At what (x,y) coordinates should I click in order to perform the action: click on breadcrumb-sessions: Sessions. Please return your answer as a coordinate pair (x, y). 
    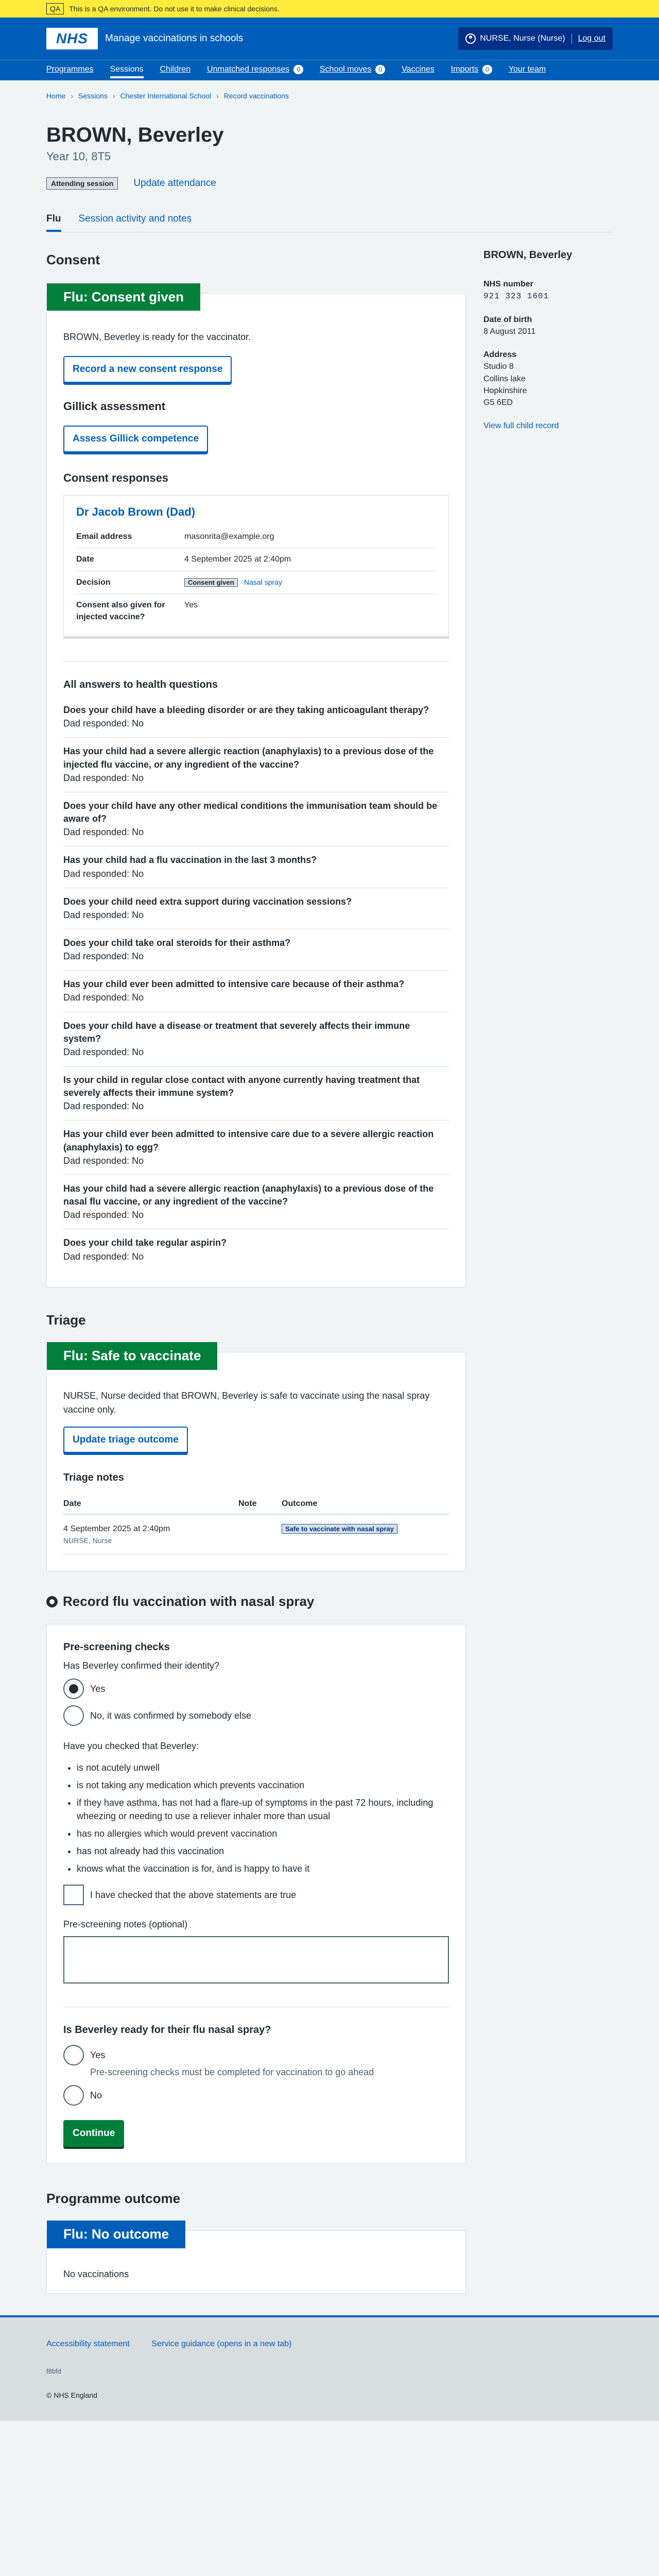
    Looking at the image, I should click on (93, 96).